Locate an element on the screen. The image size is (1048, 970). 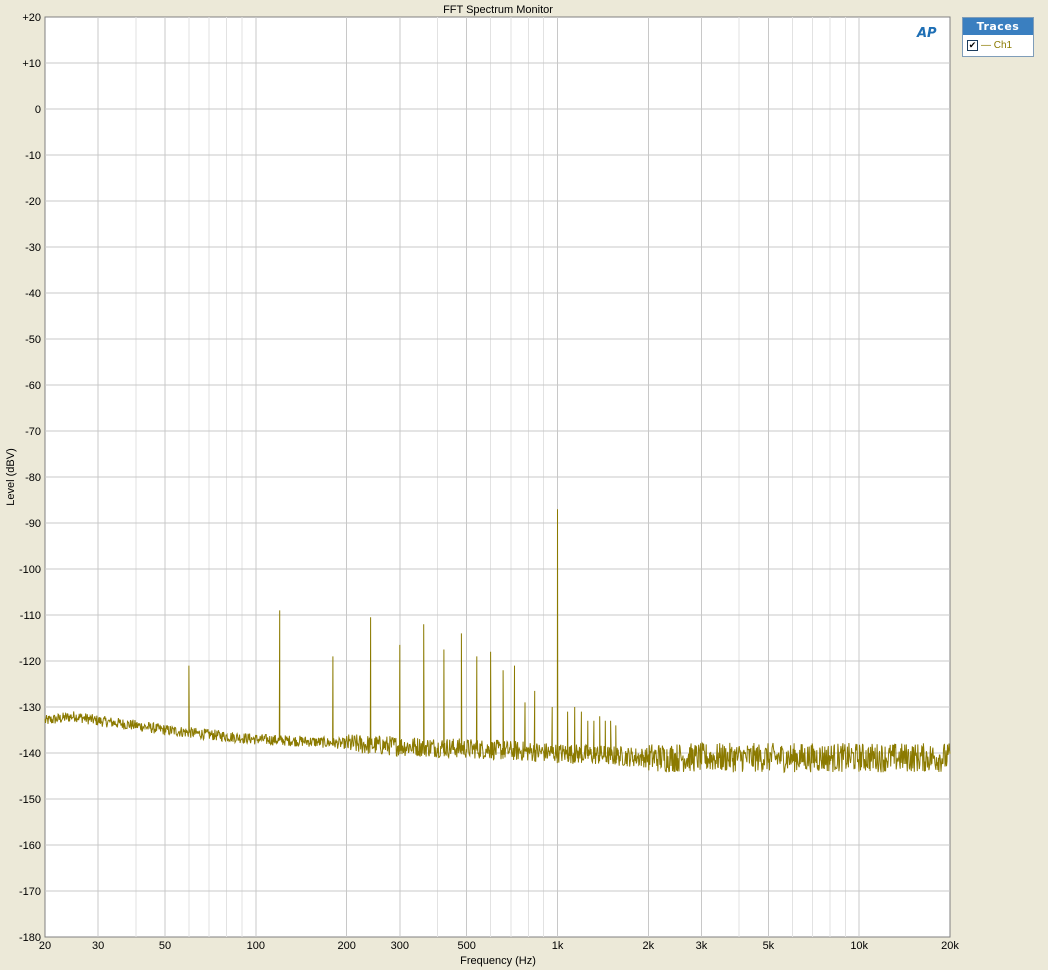
tick-label: 2k is located at coordinates (649, 946).